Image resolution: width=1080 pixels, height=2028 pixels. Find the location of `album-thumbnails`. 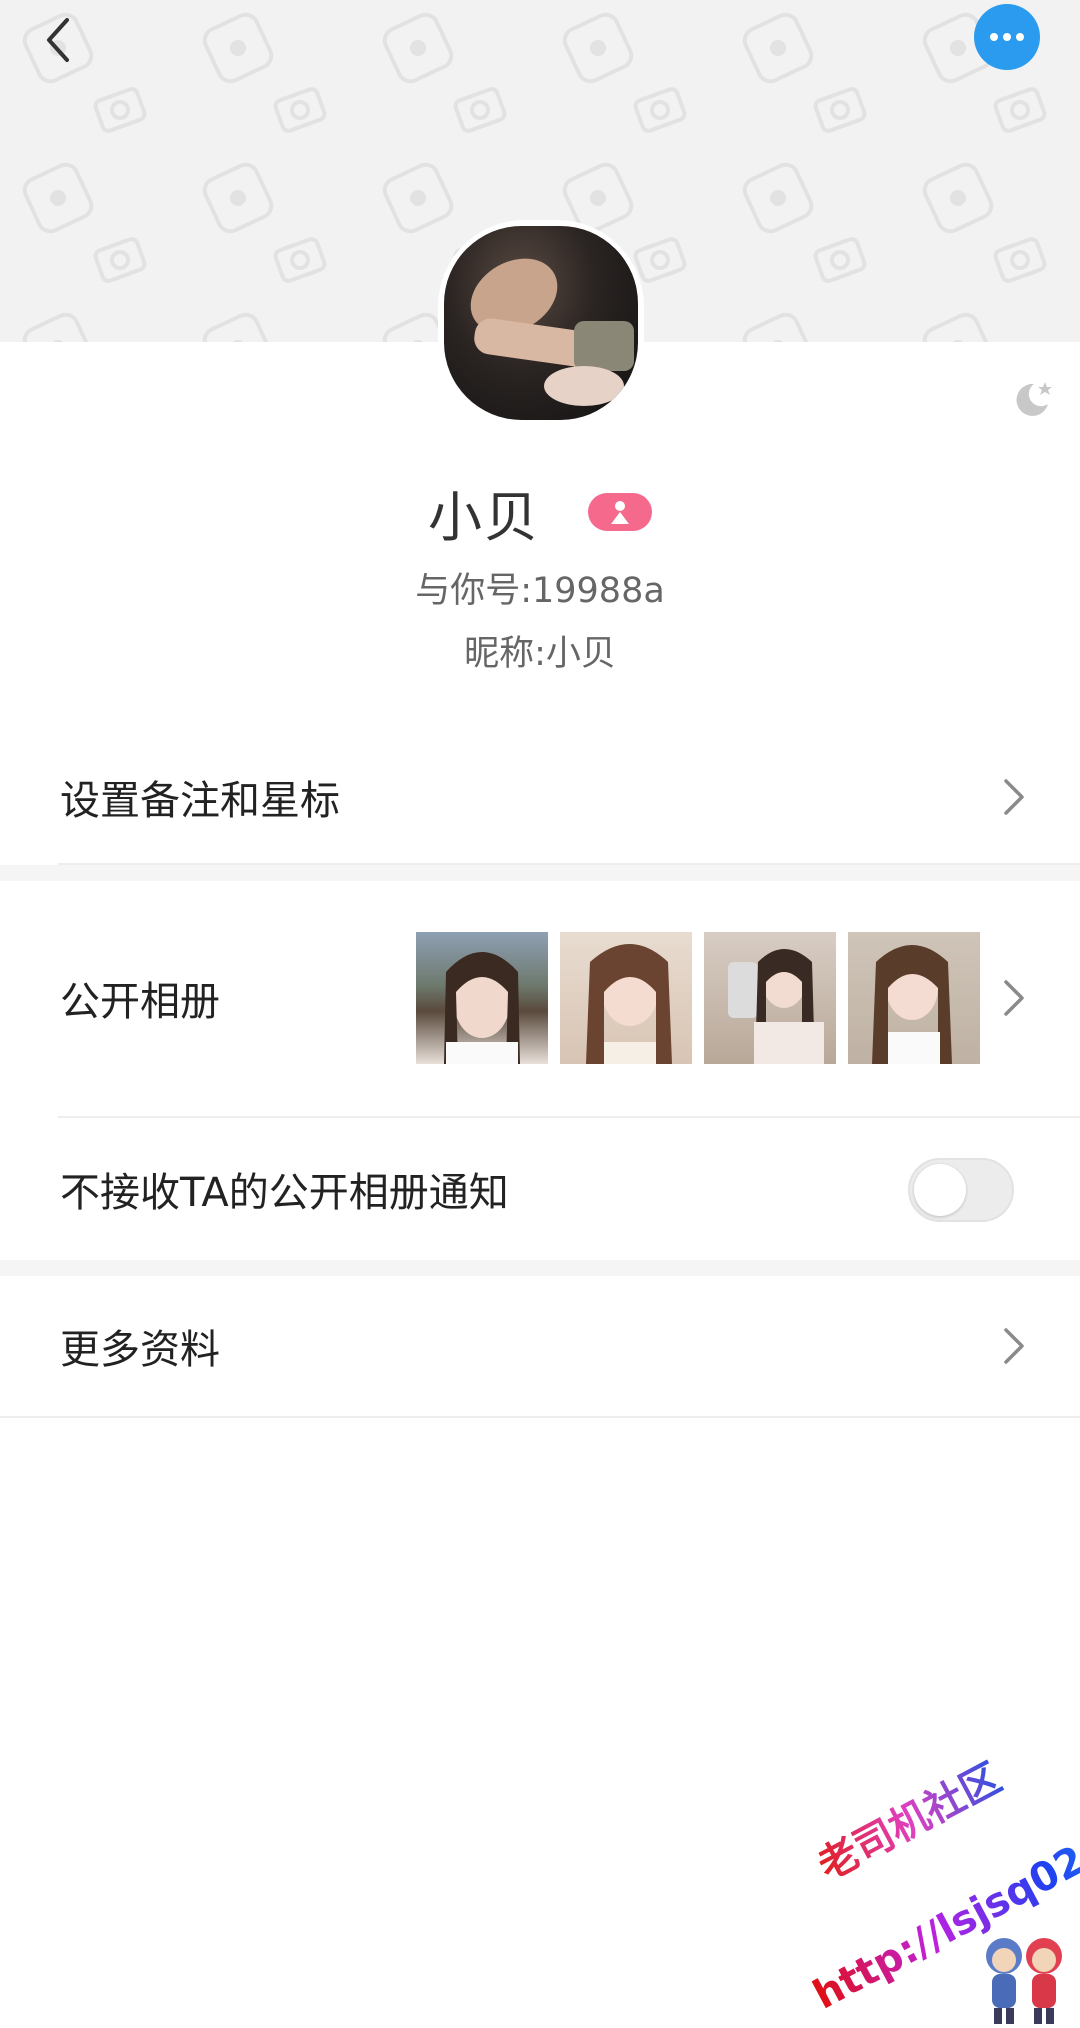

album-thumbnails is located at coordinates (698, 998).